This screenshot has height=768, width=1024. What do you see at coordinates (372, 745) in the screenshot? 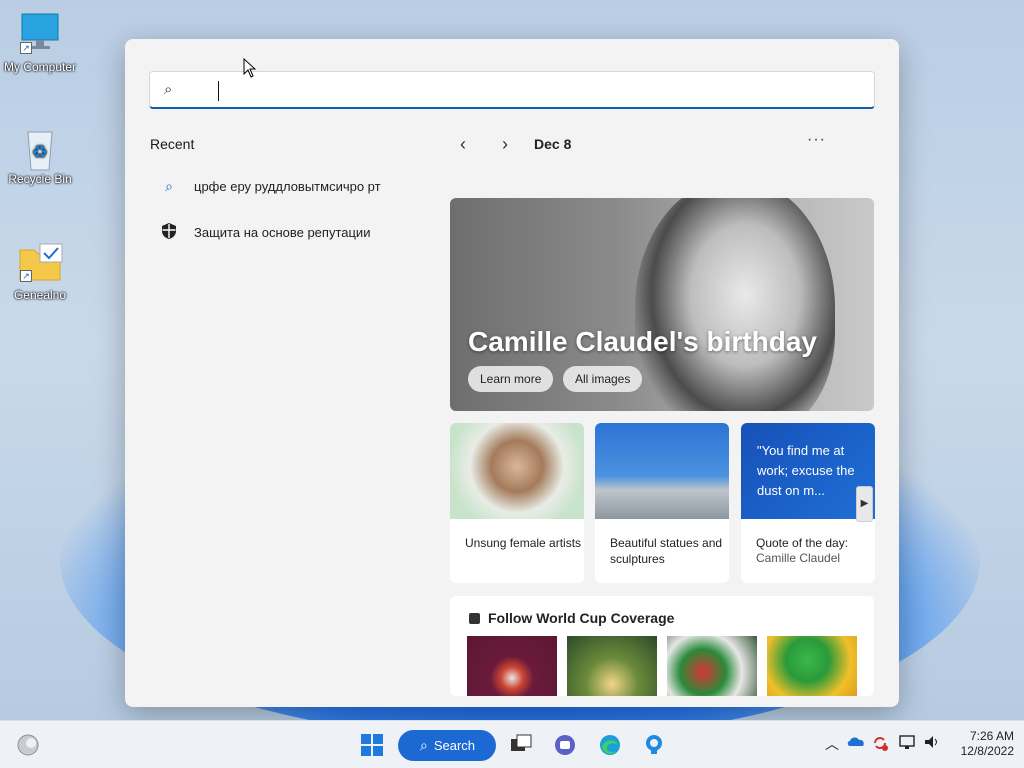
I see `start-windows-icon` at bounding box center [372, 745].